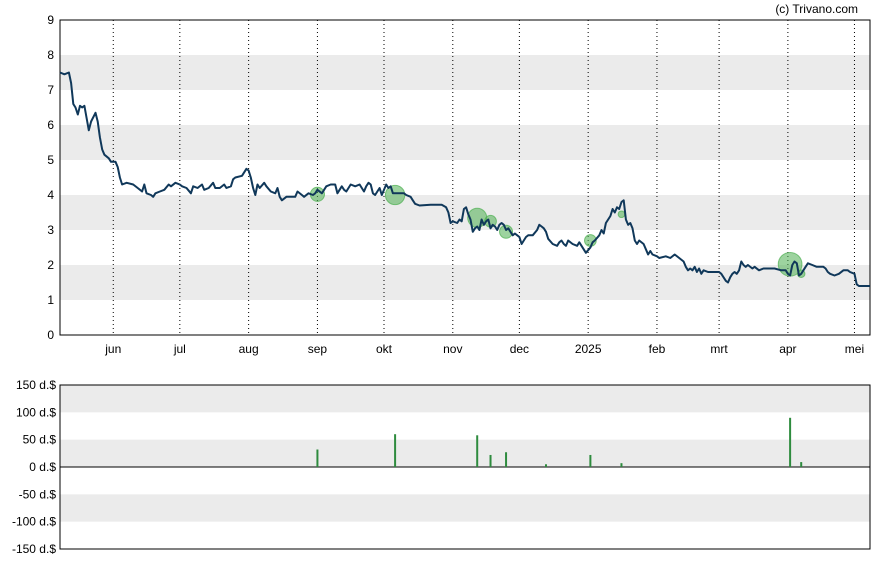  Describe the element at coordinates (50, 125) in the screenshot. I see `y-tick-label: 6` at that location.